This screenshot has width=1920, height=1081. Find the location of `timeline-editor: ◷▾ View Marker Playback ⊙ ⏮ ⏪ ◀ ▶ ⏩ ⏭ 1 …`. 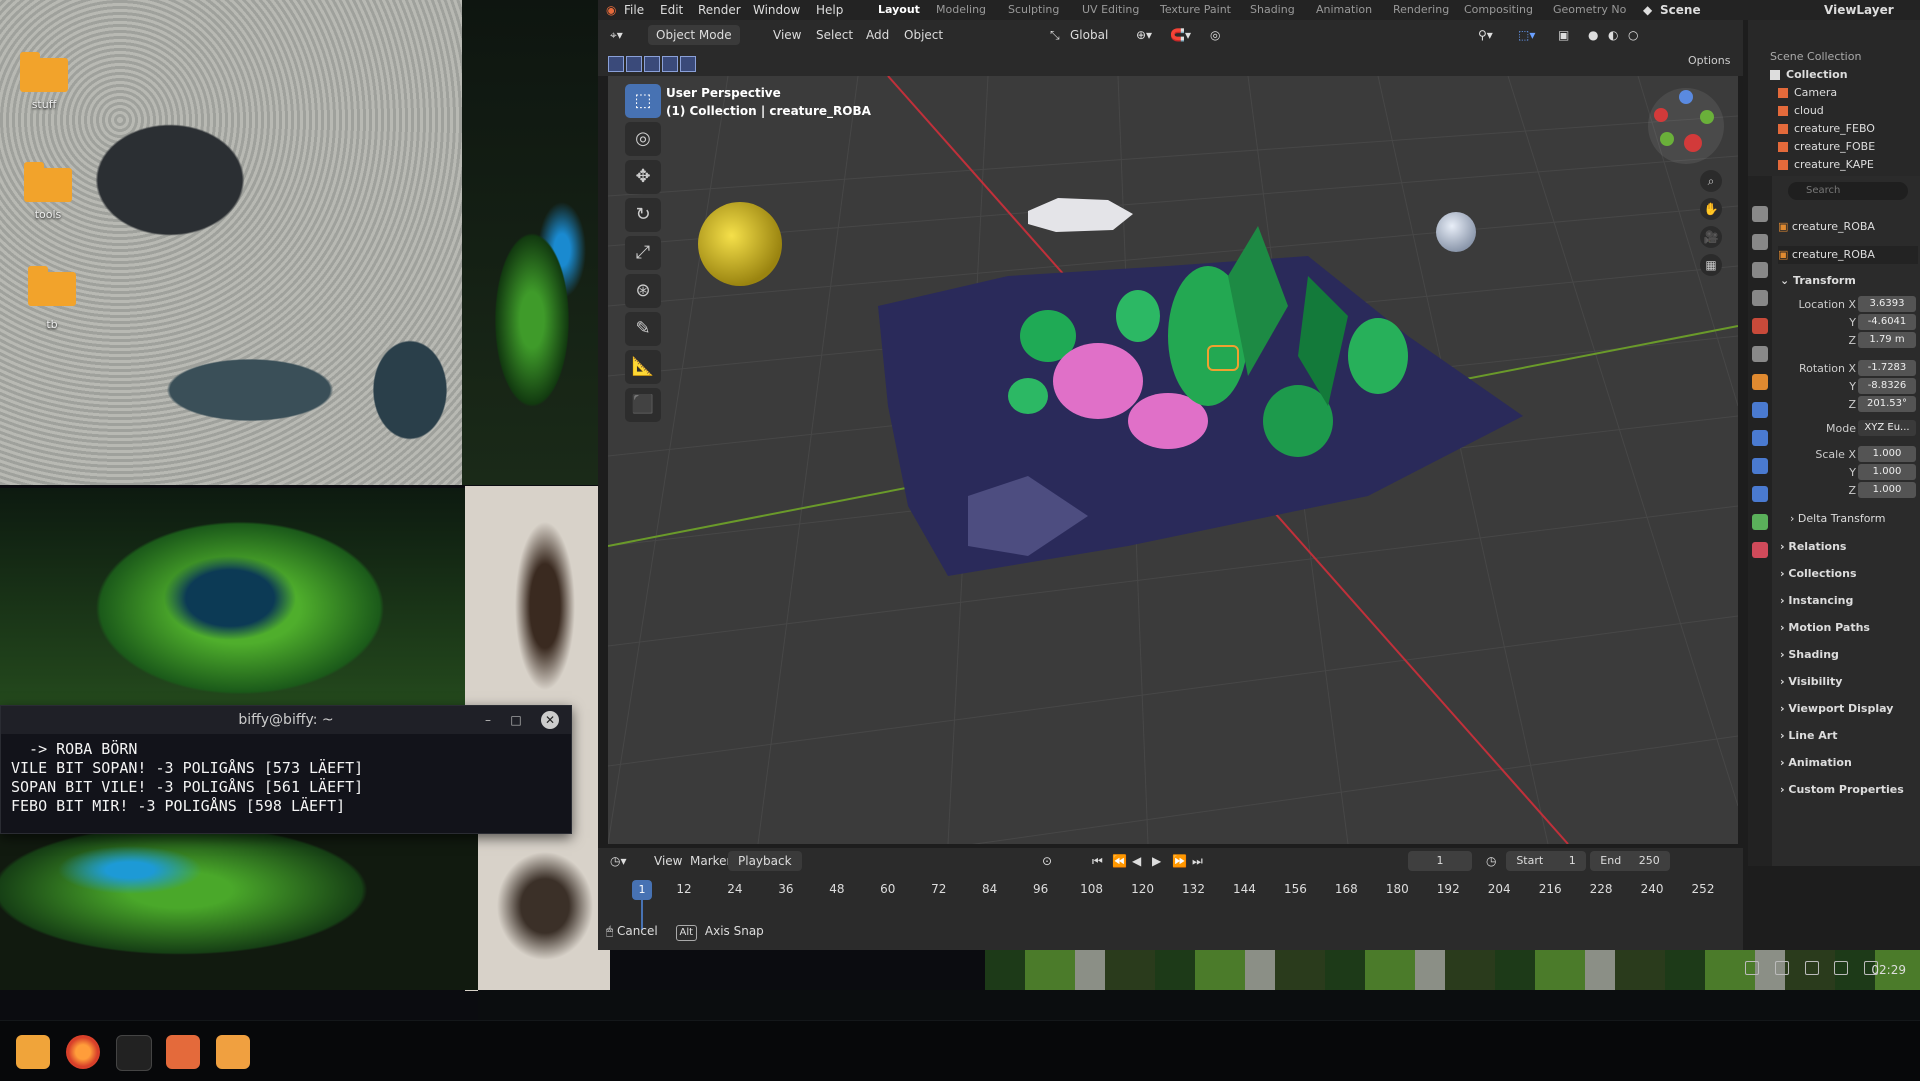

timeline-editor: ◷▾ View Marker Playback ⊙ ⏮ ⏪ ◀ ▶ ⏩ ⏭ 1 … is located at coordinates (1170, 899).